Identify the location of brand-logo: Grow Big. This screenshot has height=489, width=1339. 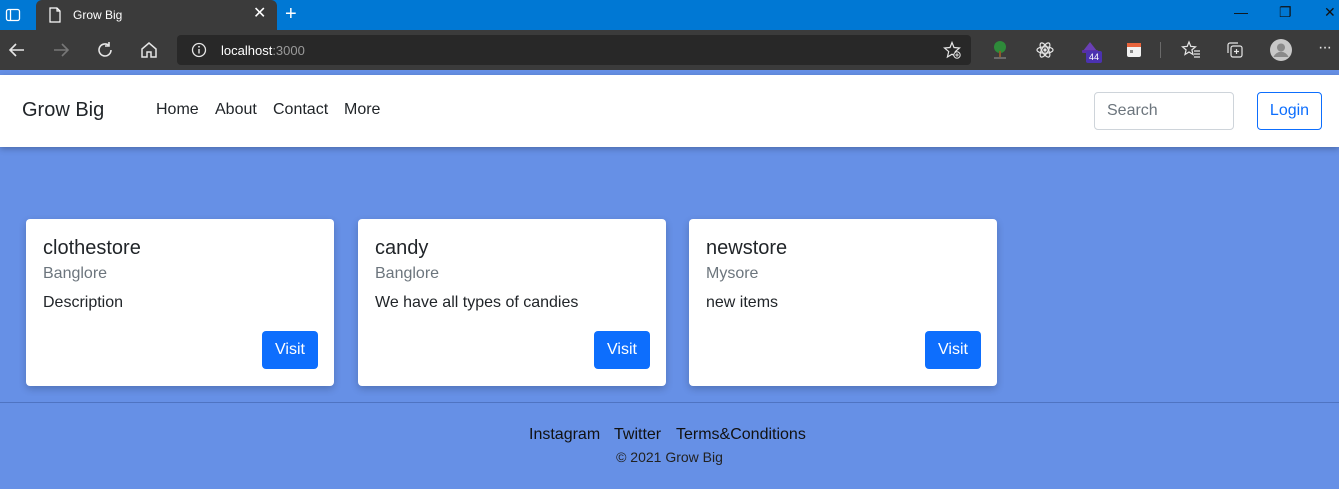
(63, 110).